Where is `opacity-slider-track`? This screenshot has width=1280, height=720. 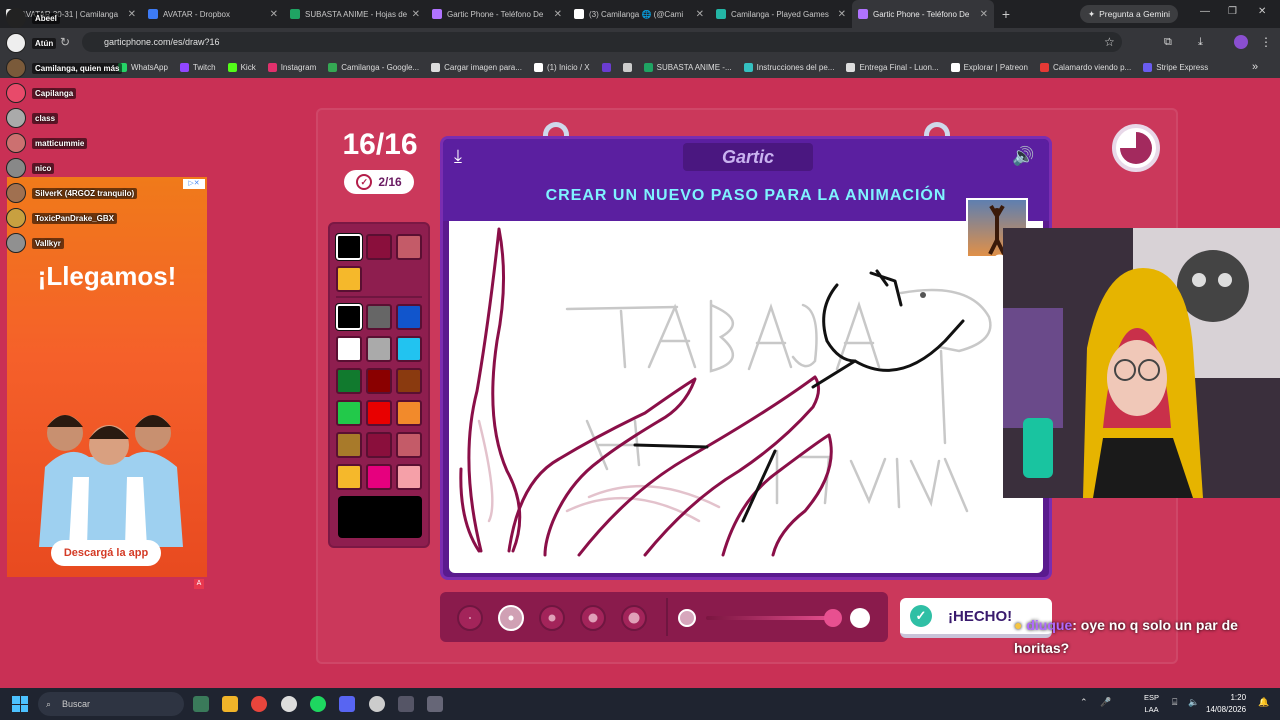
opacity-slider-track is located at coordinates (771, 618).